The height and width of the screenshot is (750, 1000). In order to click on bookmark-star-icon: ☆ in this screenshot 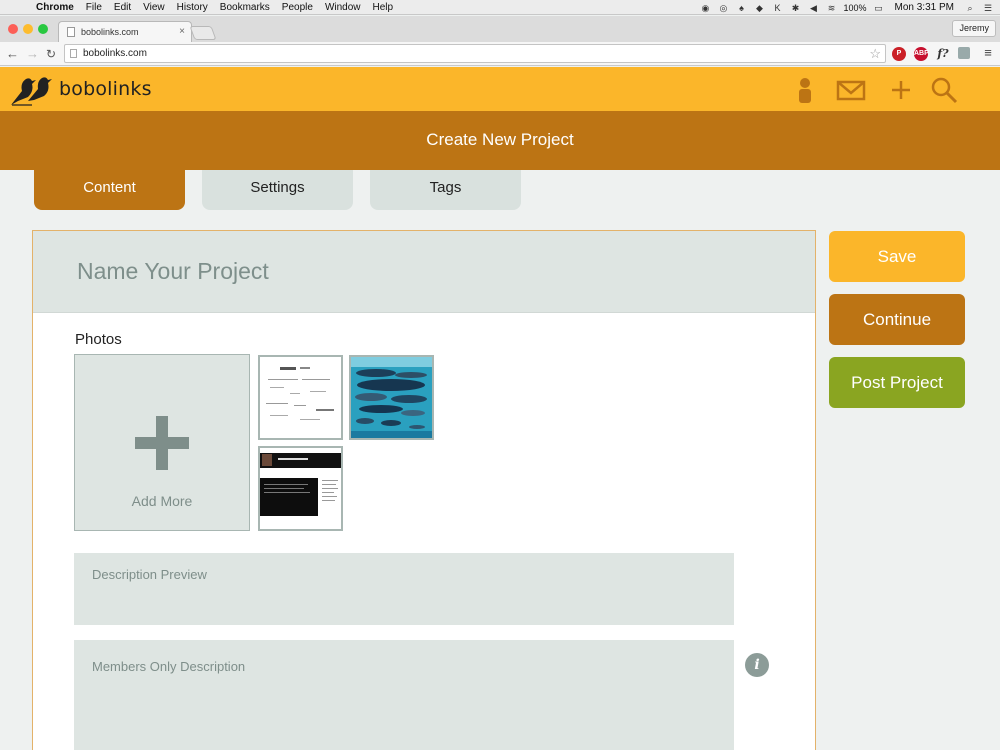, I will do `click(875, 54)`.